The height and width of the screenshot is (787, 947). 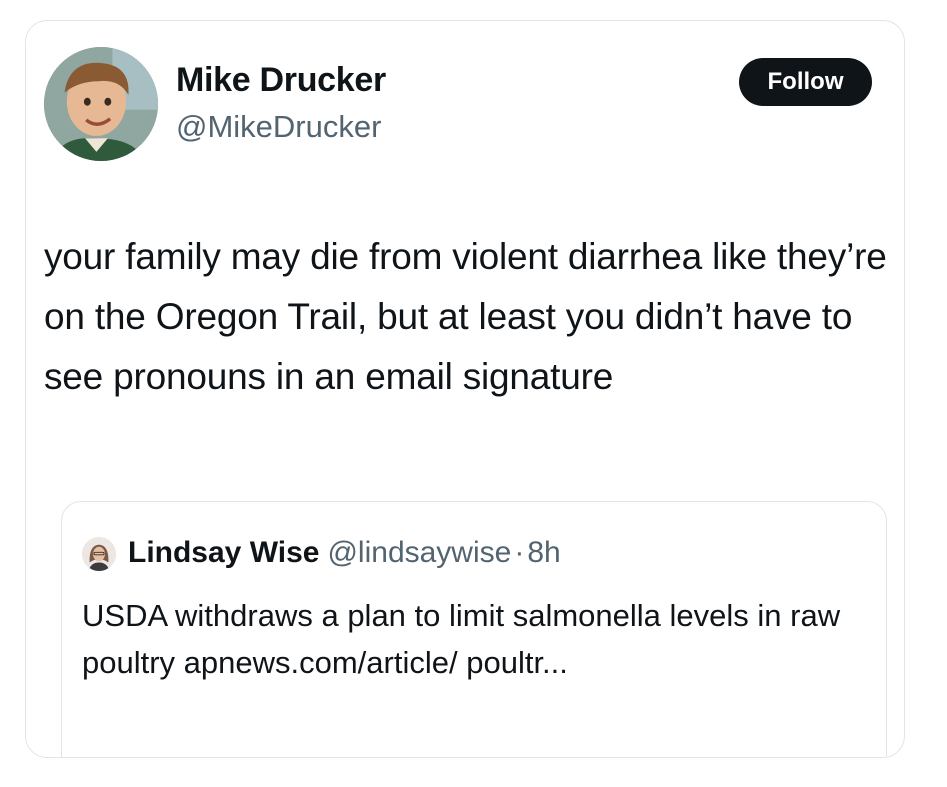 I want to click on quoted-tweet-header: Lindsay Wise @lindsaywise · 8h, so click(x=344, y=553).